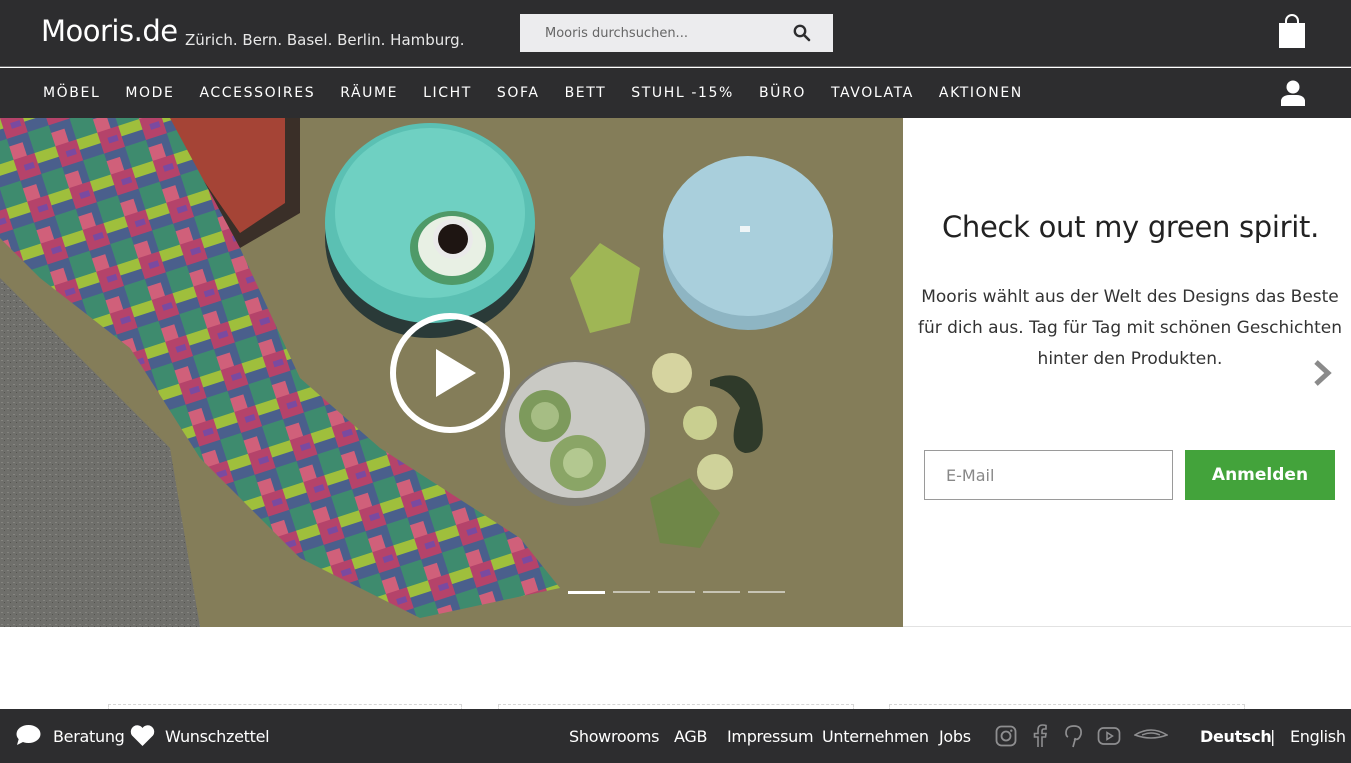 This screenshot has width=1351, height=763. Describe the element at coordinates (1236, 736) in the screenshot. I see `lang-deutsch: Deutsch` at that location.